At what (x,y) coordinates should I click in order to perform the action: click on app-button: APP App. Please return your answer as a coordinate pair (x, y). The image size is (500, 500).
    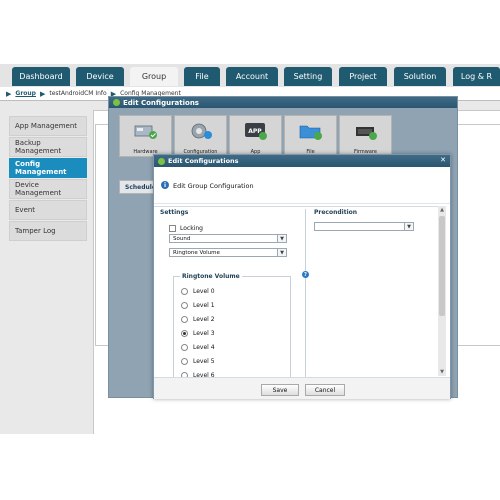
    Looking at the image, I should click on (255, 136).